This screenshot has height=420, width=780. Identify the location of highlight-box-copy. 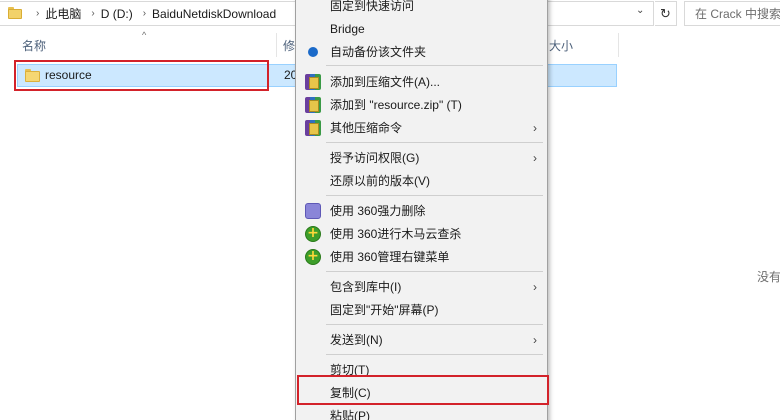
(423, 390).